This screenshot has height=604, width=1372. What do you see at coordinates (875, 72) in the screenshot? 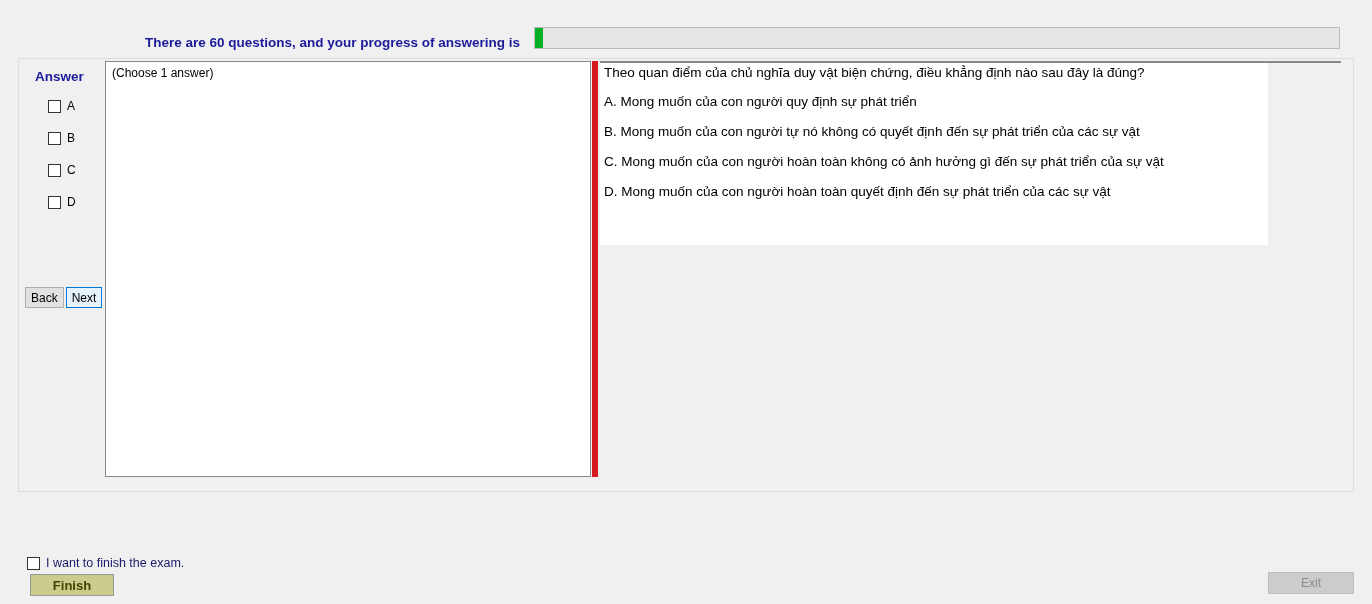
I see `question-text: Theo quan điểm của chủ nghĩa duy vật biện chứng, điều khẳng định nào sau đây là đúng?` at bounding box center [875, 72].